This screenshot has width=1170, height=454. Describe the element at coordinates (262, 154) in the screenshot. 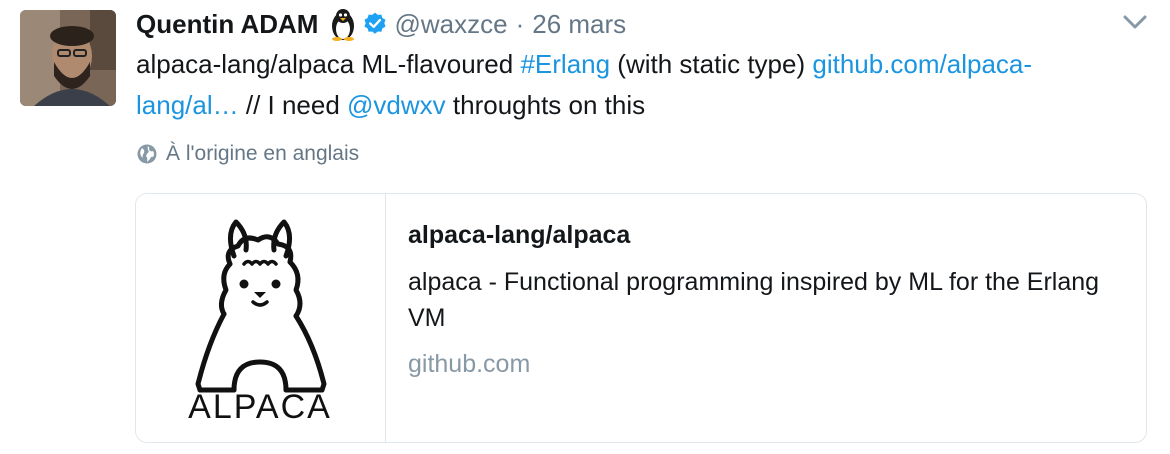

I see `translate-label: À l'origine en anglais` at that location.